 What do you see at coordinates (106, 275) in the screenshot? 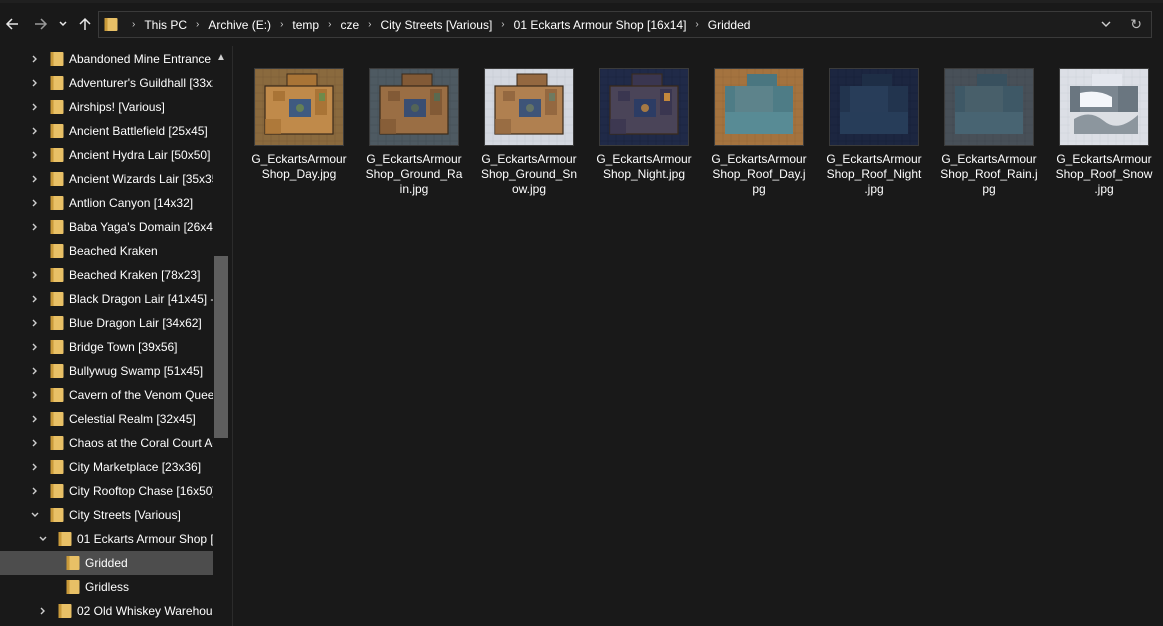
I see `sidebar-folder-item: Beached Kraken [78x23]` at bounding box center [106, 275].